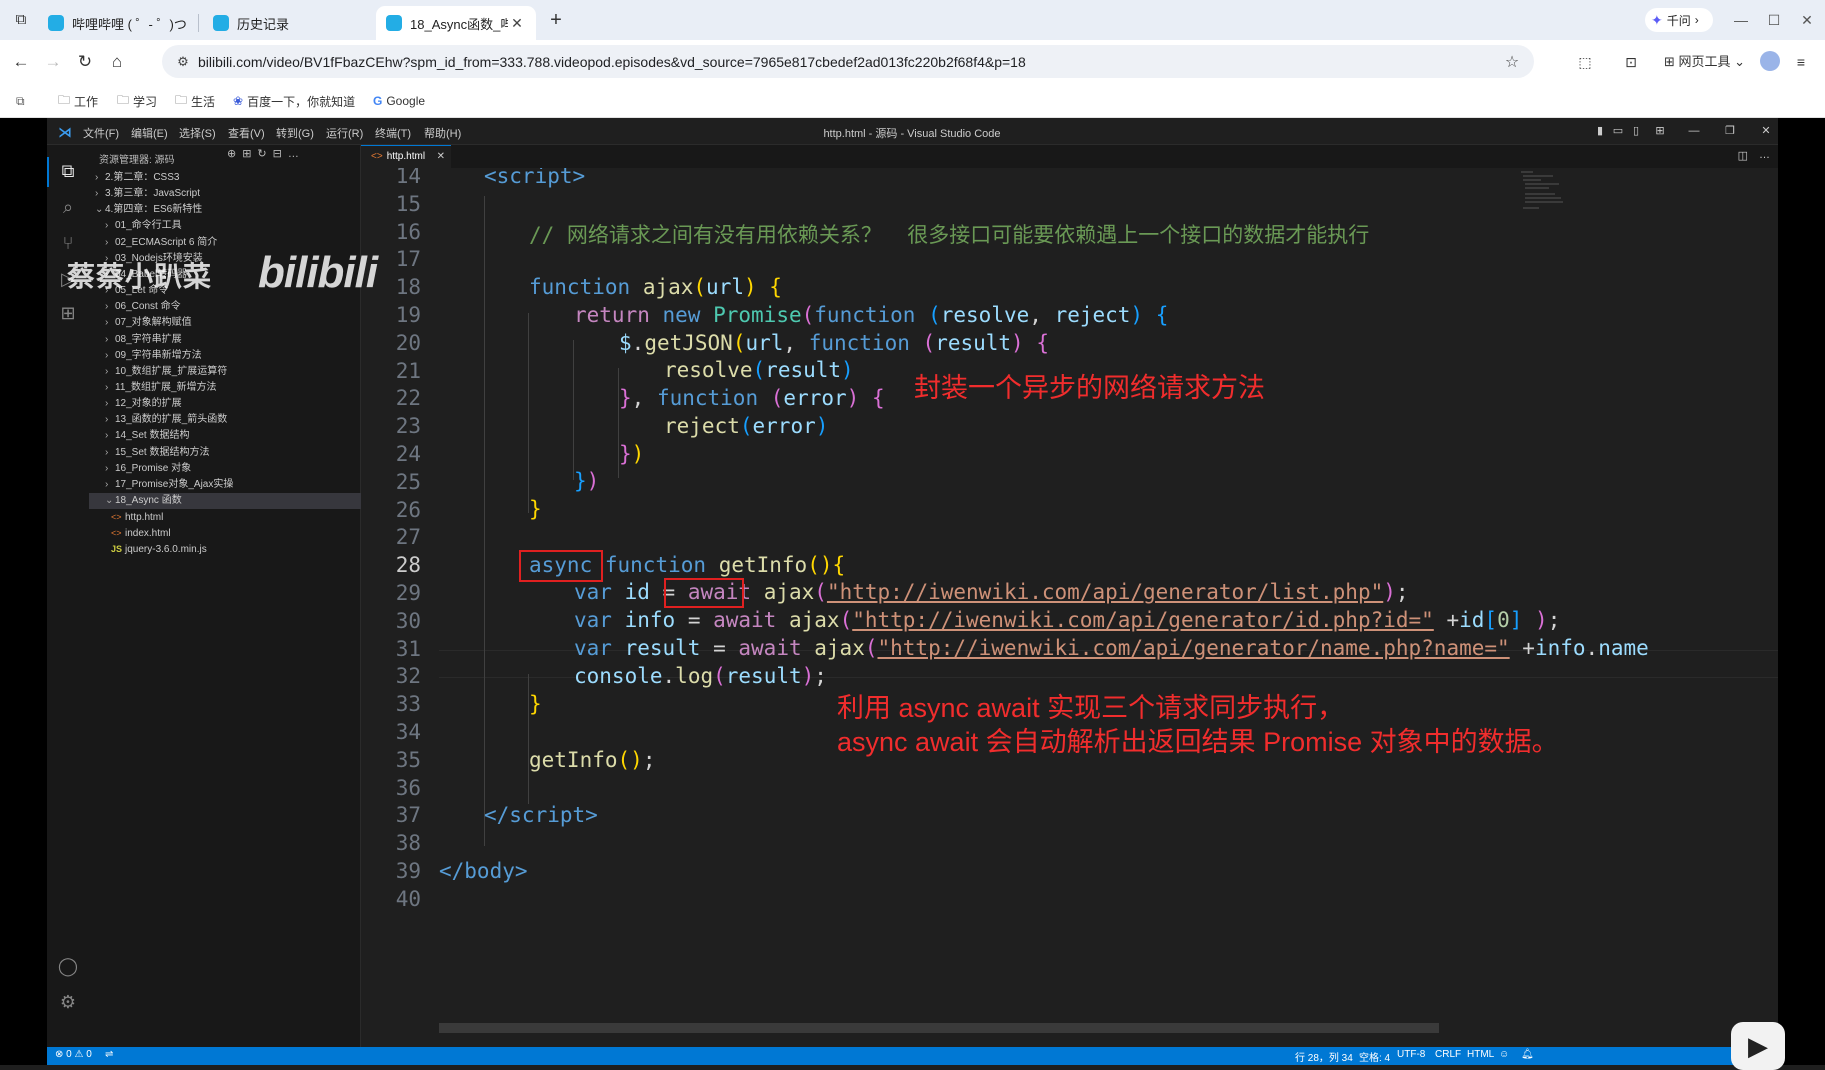 This screenshot has width=1825, height=1070. I want to click on vscode-close-icon: ✕, so click(1766, 131).